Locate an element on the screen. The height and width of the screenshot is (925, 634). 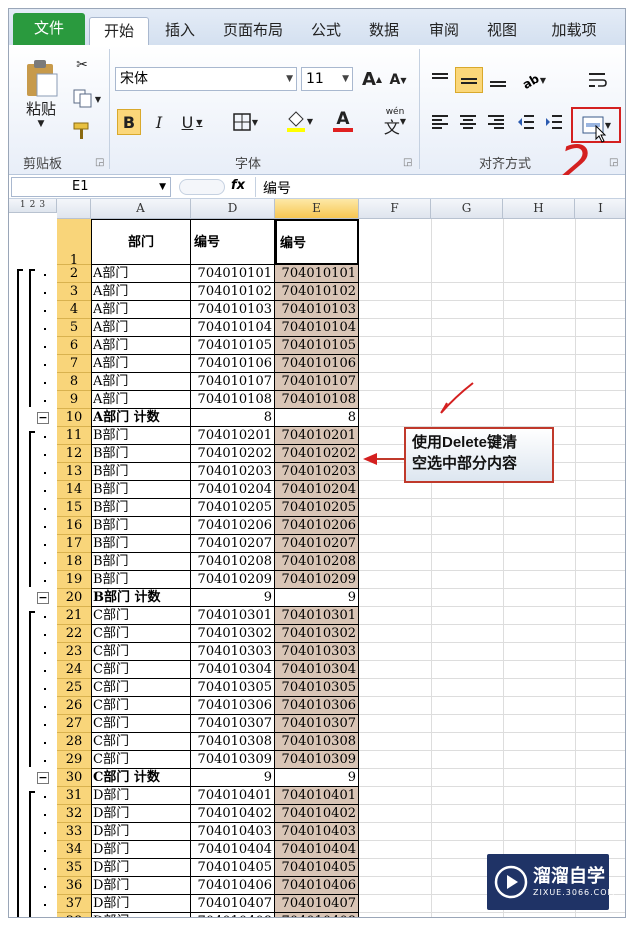
id-cell: 704010404 is located at coordinates (233, 850).